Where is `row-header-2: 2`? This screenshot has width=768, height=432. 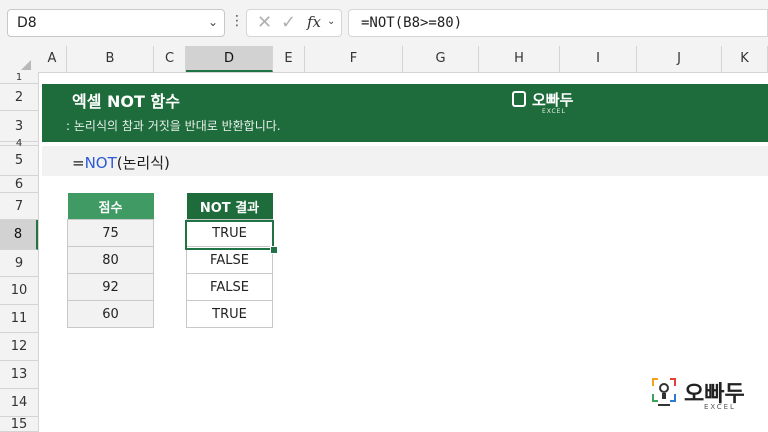 row-header-2: 2 is located at coordinates (19, 97).